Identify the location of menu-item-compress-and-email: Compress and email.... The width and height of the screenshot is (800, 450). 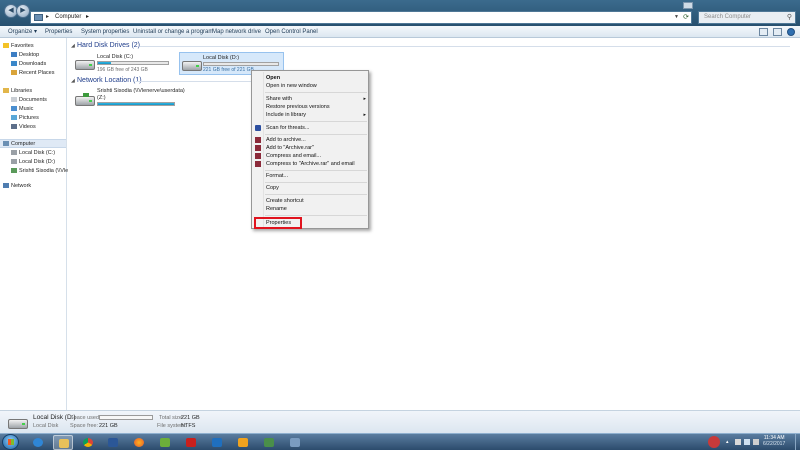
(317, 156).